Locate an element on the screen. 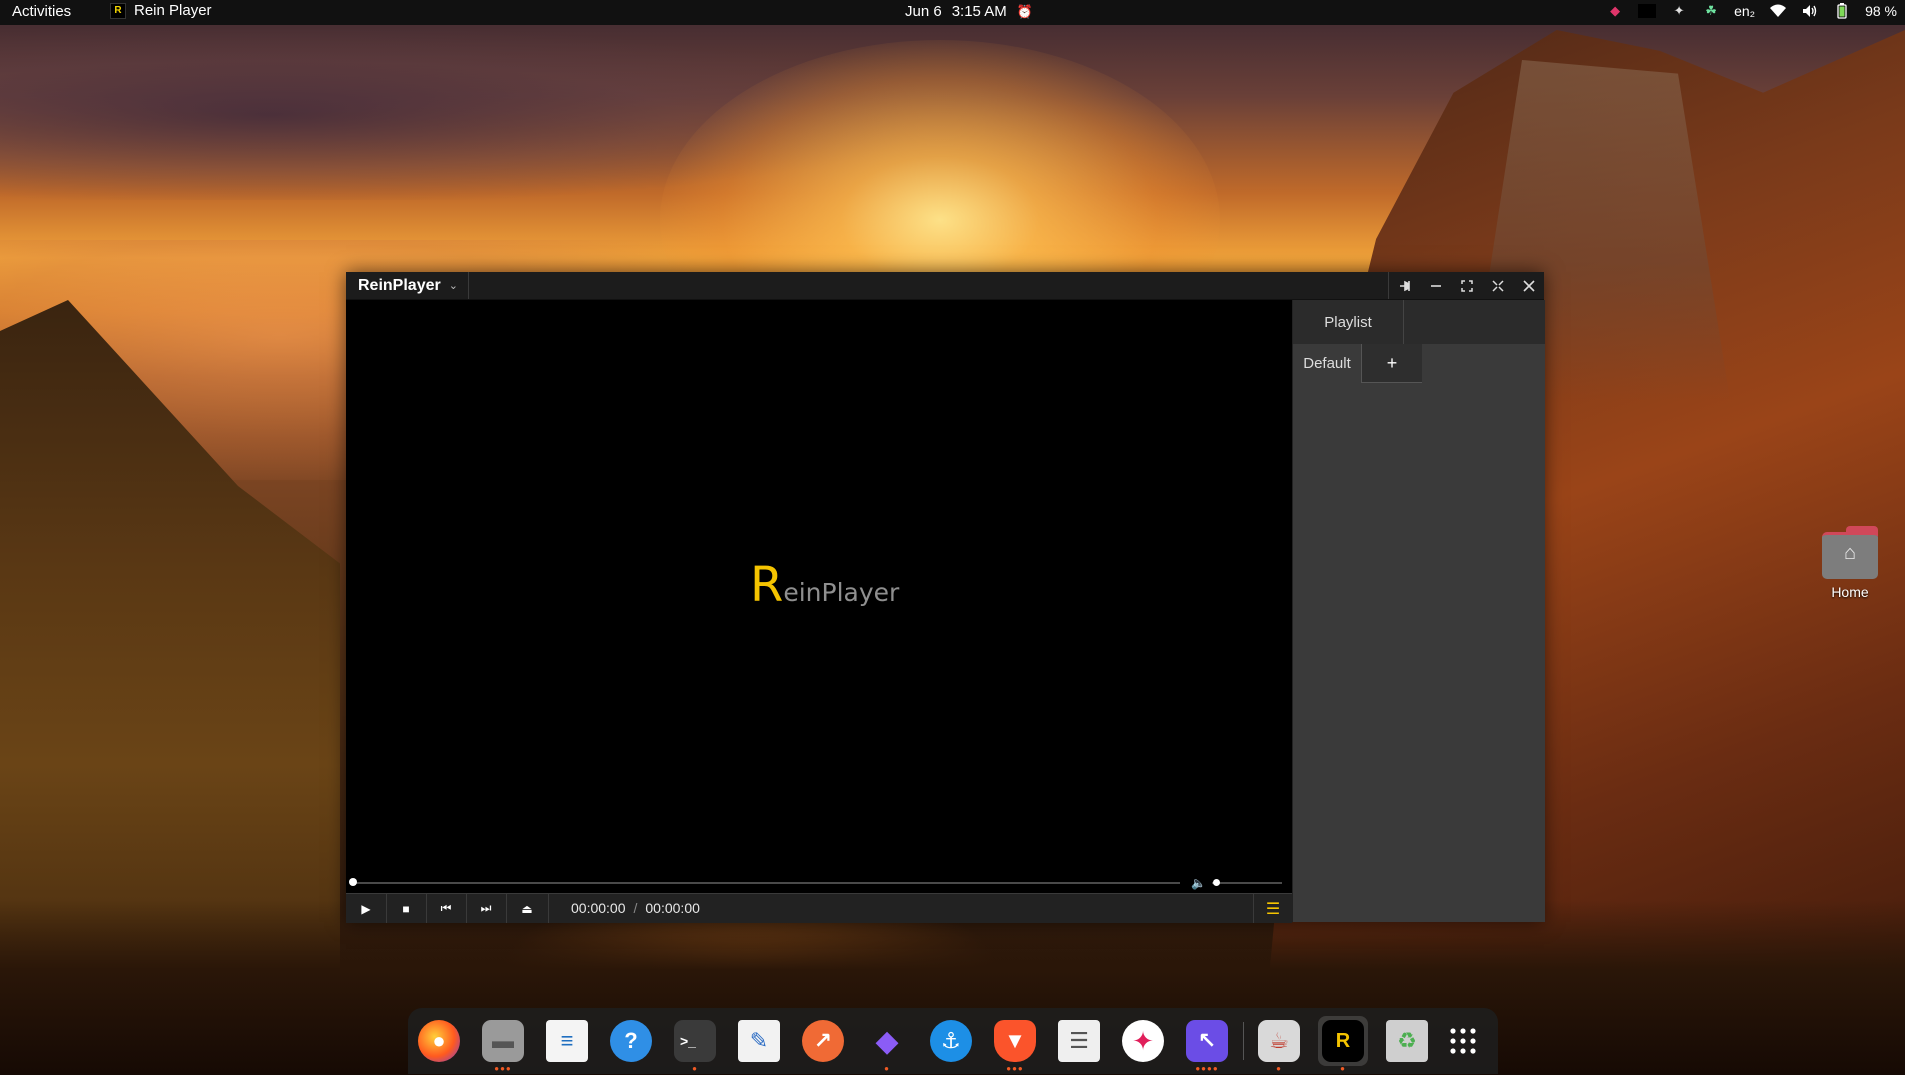  postman-icon: ↗ is located at coordinates (823, 1041).